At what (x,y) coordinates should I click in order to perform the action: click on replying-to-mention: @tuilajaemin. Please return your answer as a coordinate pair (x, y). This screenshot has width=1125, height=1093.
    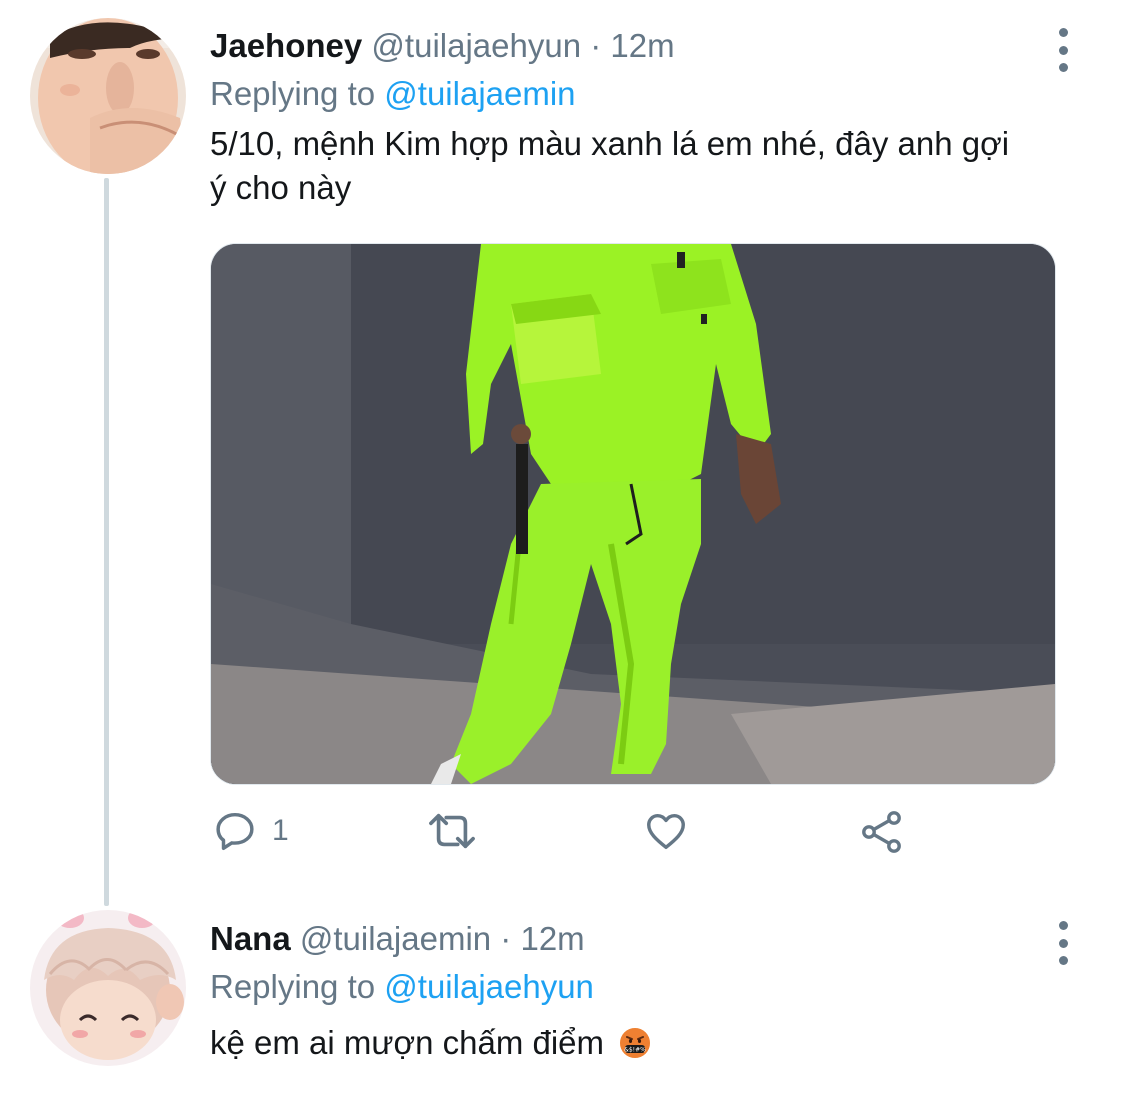
    Looking at the image, I should click on (479, 93).